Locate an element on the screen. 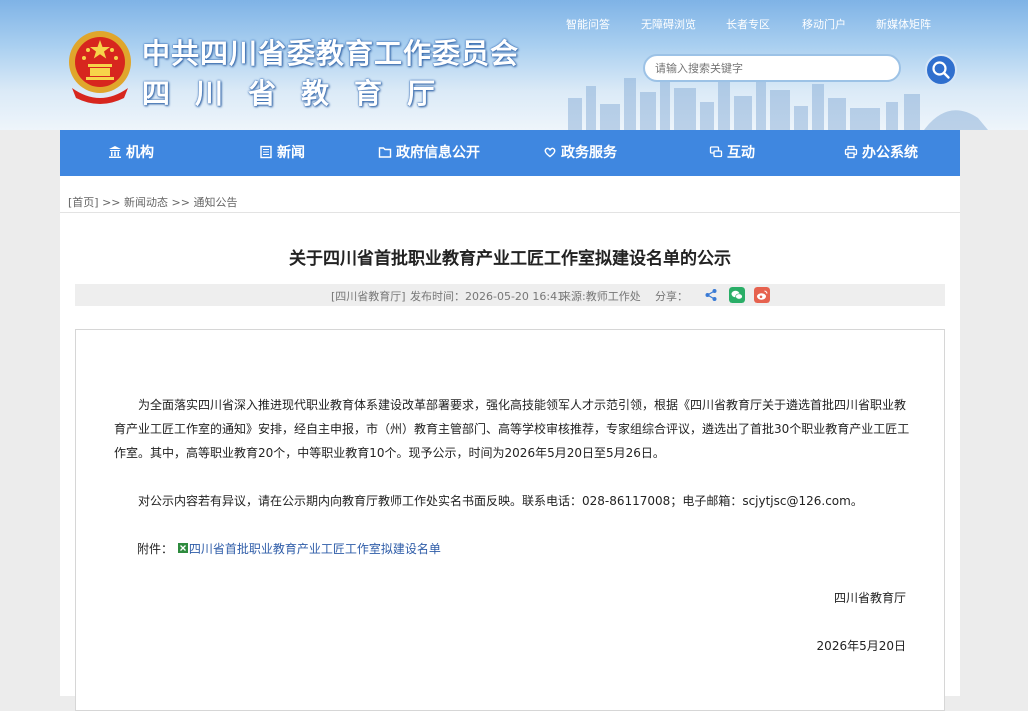  newspaper-icon is located at coordinates (266, 152).